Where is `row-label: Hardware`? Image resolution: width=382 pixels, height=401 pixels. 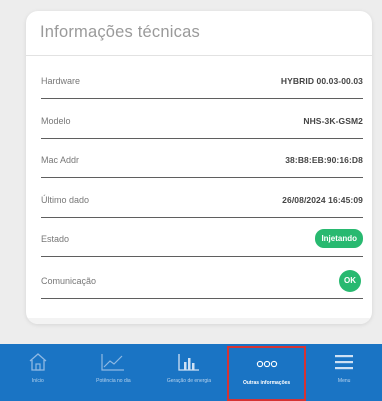 row-label: Hardware is located at coordinates (61, 80).